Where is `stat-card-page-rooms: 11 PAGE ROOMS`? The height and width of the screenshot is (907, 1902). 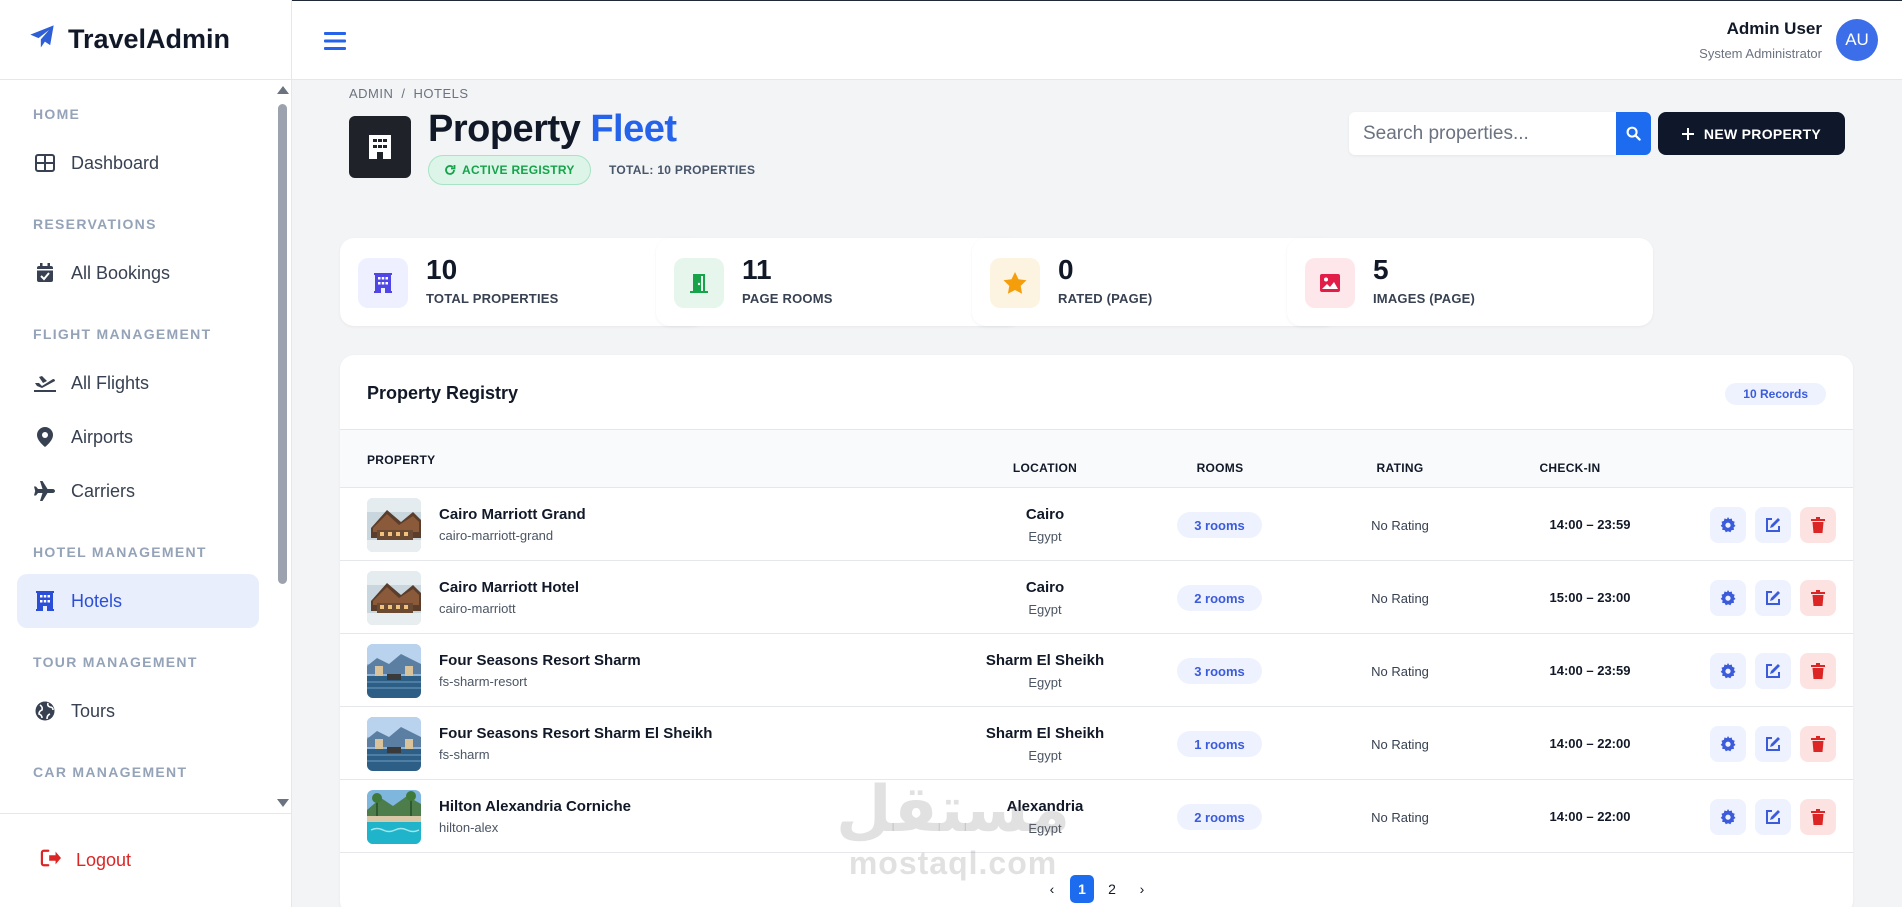
stat-card-page-rooms: 11 PAGE ROOMS is located at coordinates (839, 282).